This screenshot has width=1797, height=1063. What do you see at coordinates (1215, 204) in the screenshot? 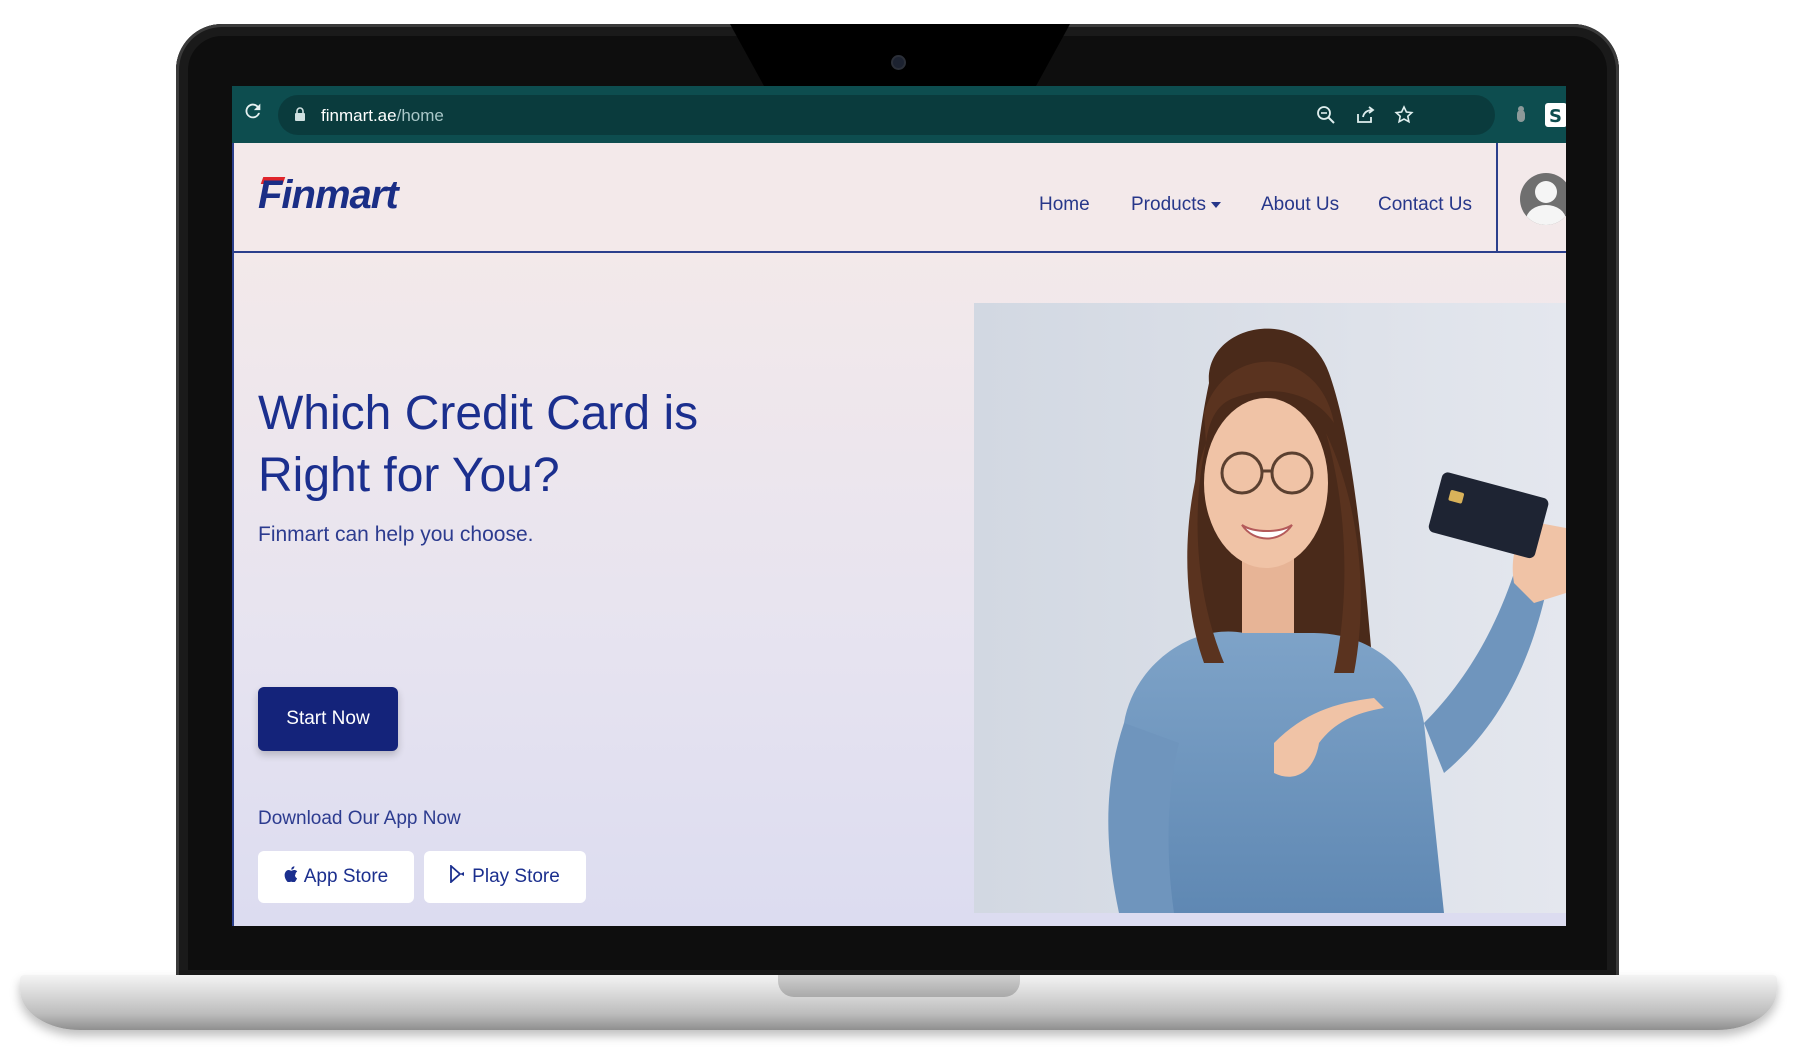
I see `caret-down-icon` at bounding box center [1215, 204].